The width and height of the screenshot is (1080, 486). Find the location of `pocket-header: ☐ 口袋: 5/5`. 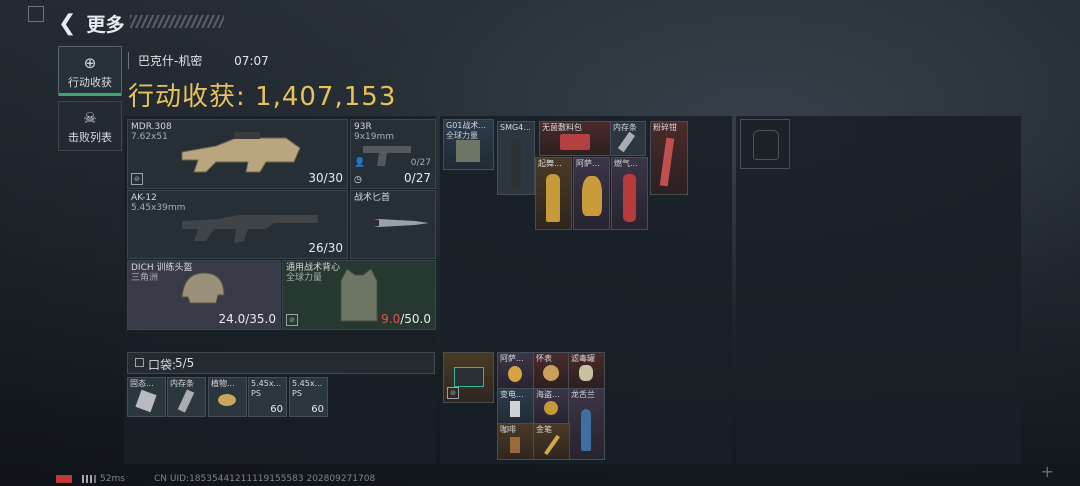

pocket-header: ☐ 口袋: 5/5 is located at coordinates (281, 363).